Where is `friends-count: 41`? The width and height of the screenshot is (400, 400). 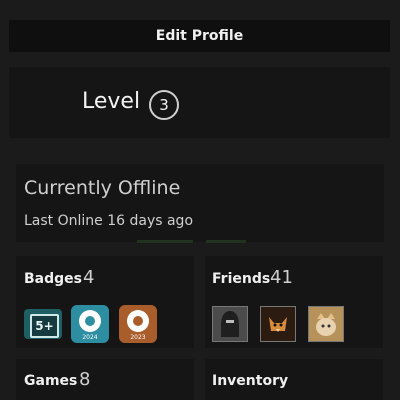
friends-count: 41 is located at coordinates (281, 277).